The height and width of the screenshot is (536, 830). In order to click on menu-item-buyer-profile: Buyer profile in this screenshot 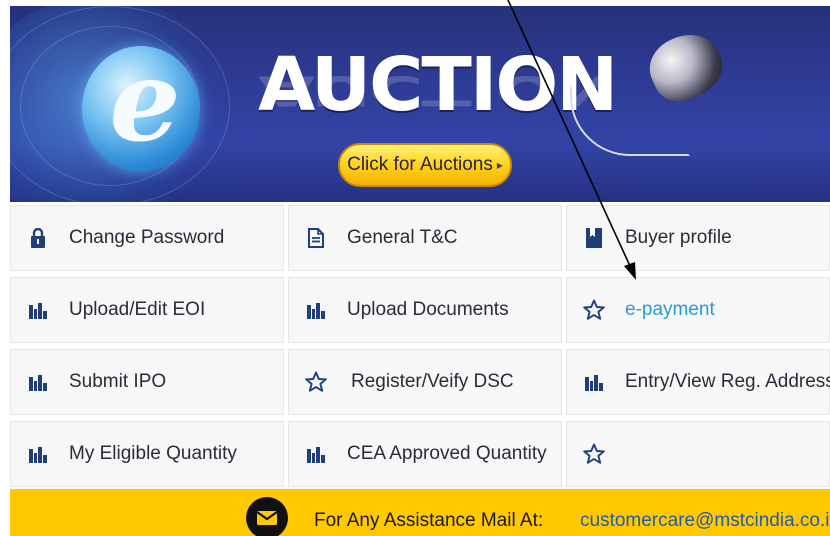, I will do `click(698, 238)`.